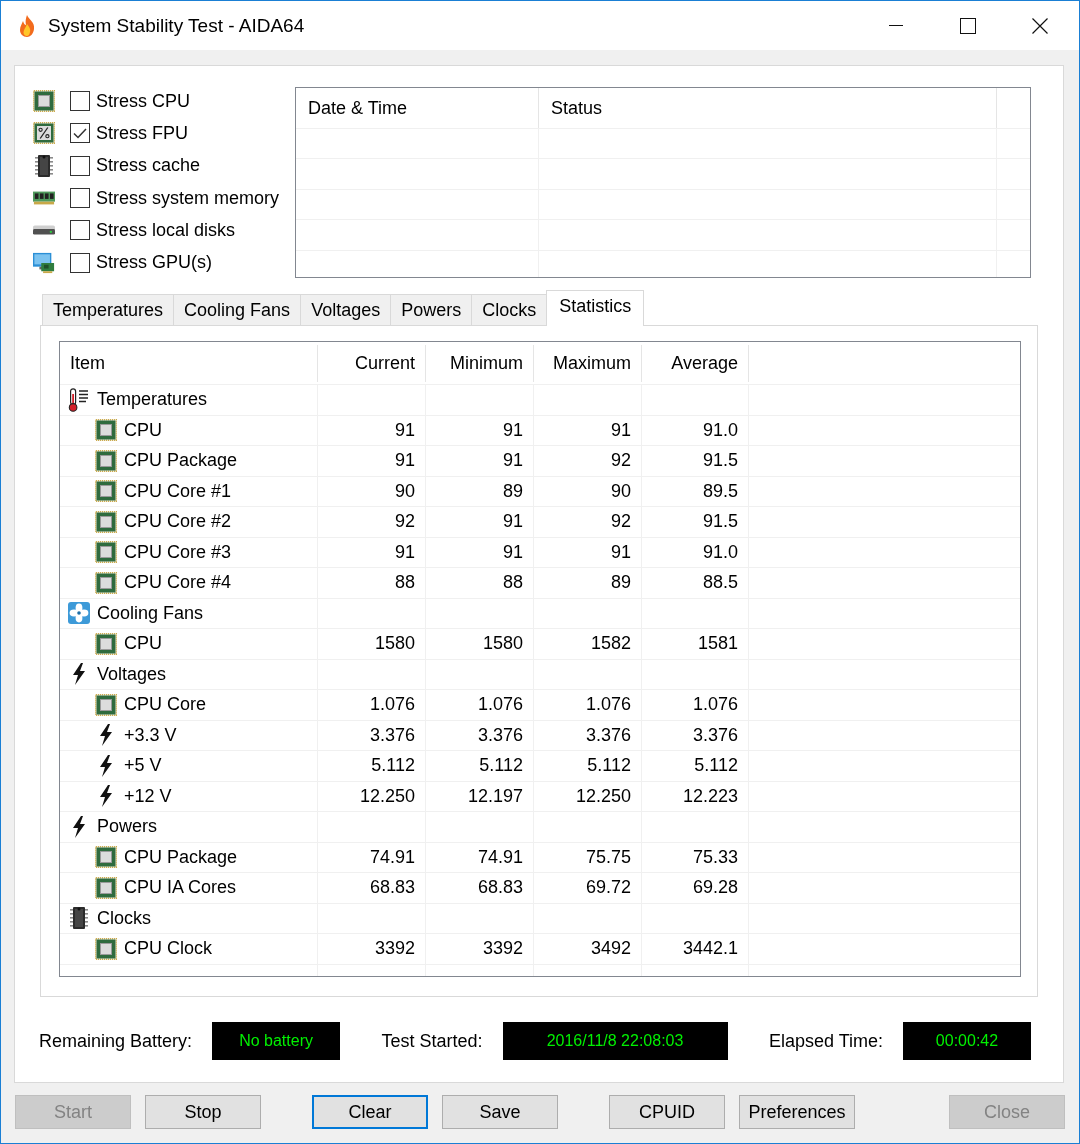 Image resolution: width=1080 pixels, height=1144 pixels. What do you see at coordinates (588, 461) in the screenshot?
I see `table-cell: 92` at bounding box center [588, 461].